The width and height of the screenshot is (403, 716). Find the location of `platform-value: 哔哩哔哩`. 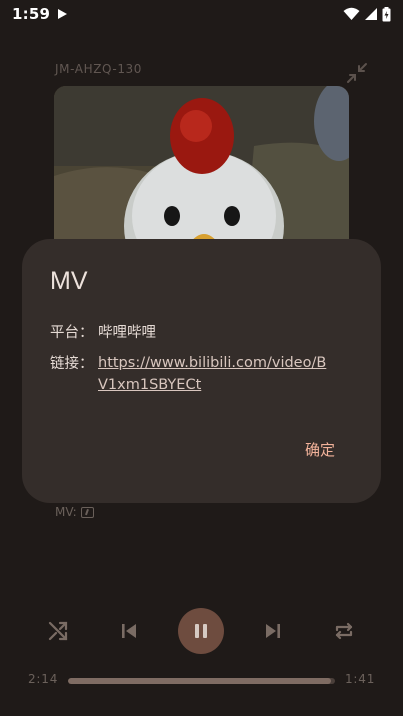

platform-value: 哔哩哔哩 is located at coordinates (127, 333).